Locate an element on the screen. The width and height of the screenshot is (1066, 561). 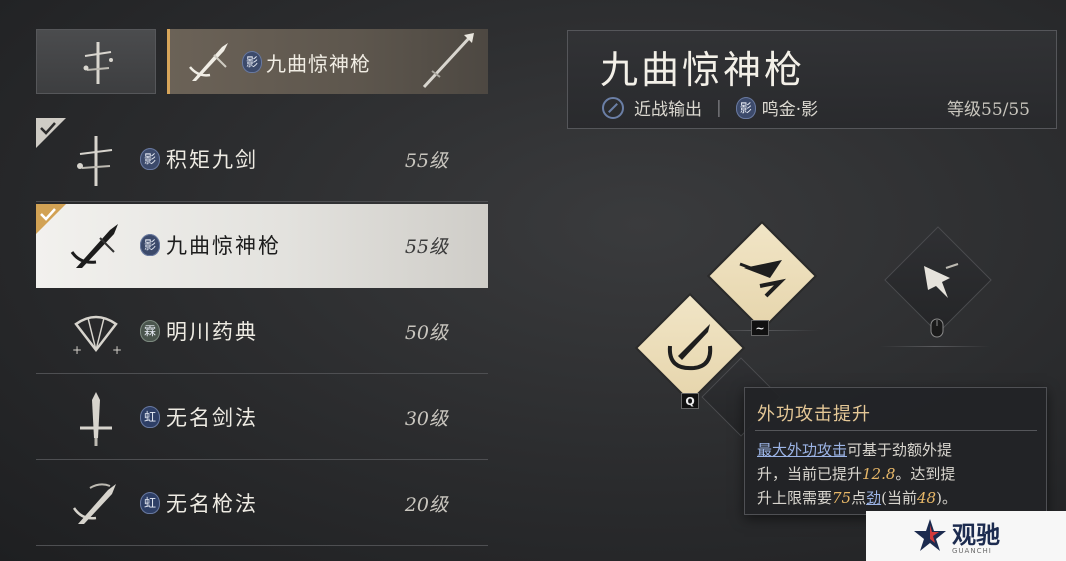
weapon-level: 等级55/55 is located at coordinates (988, 110).